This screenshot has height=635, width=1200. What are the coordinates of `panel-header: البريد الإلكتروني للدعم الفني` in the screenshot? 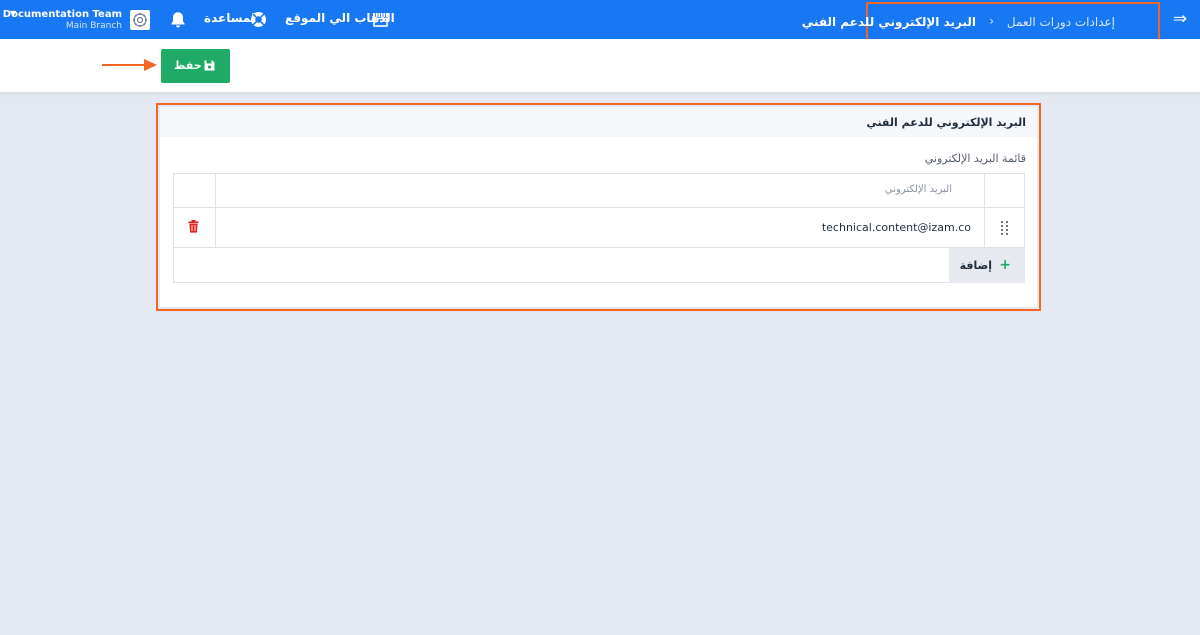 It's located at (598, 122).